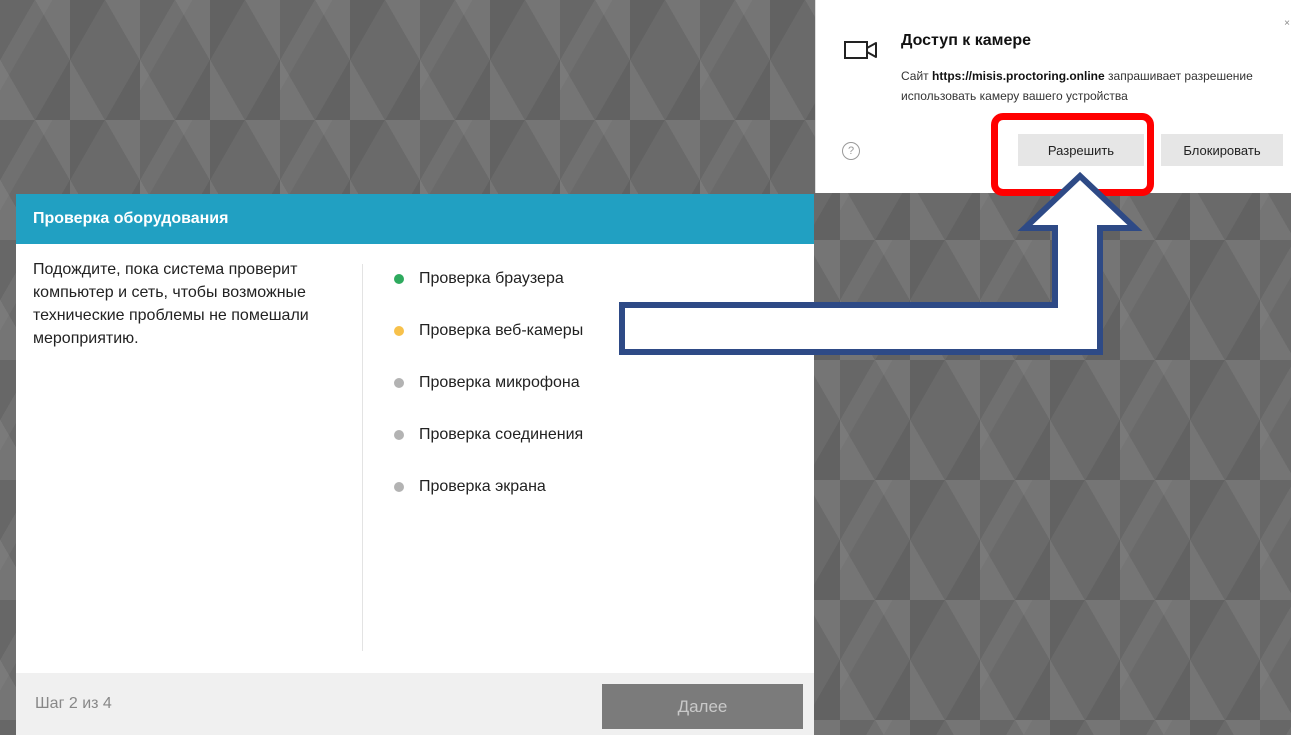  Describe the element at coordinates (491, 278) in the screenshot. I see `check-label: Проверка браузера` at that location.